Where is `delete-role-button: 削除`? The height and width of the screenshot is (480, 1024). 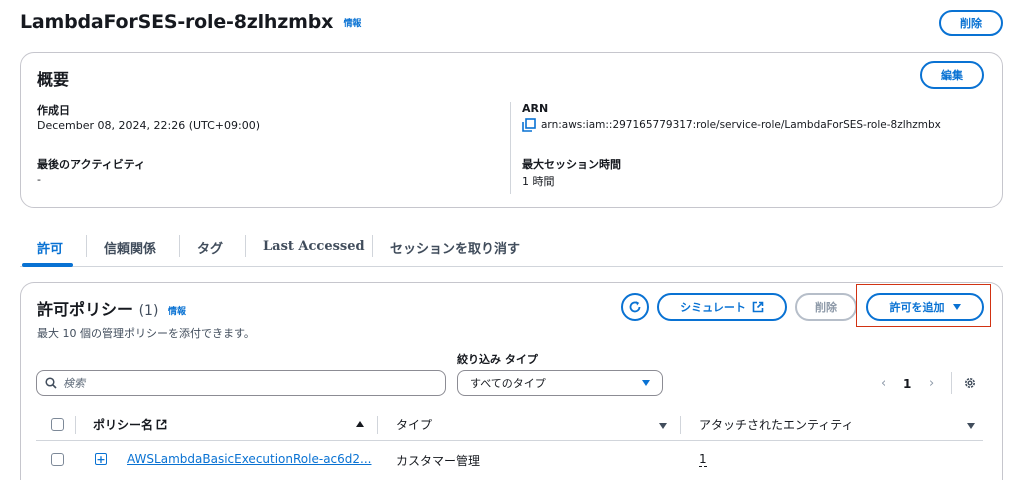 delete-role-button: 削除 is located at coordinates (971, 23).